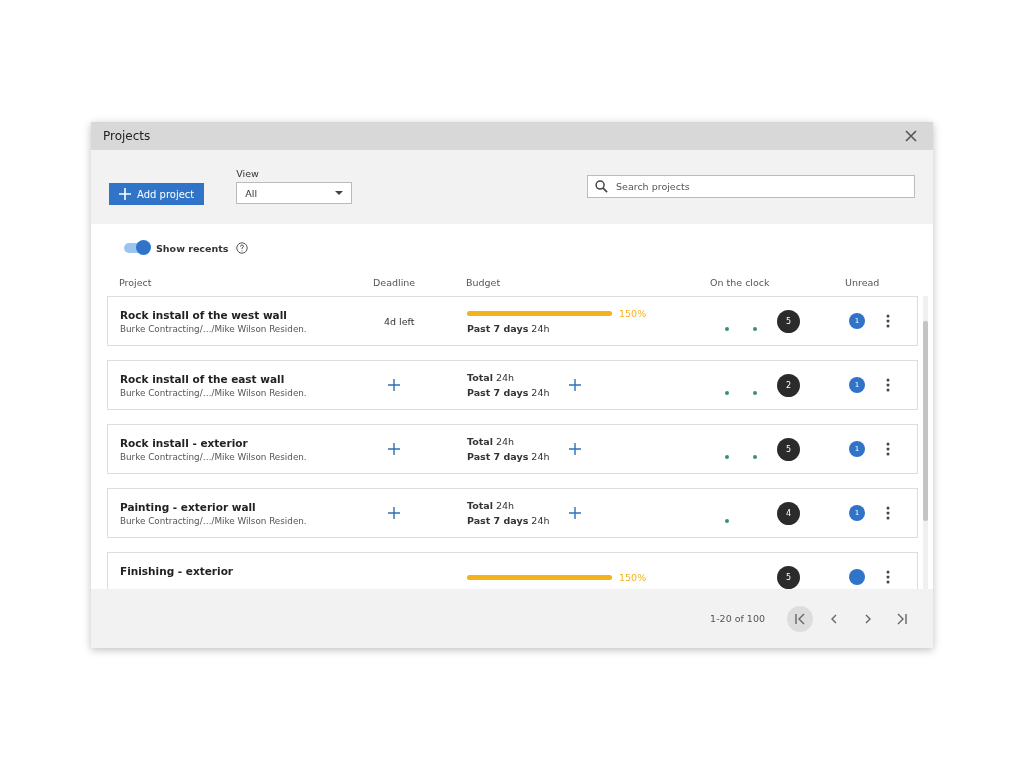 The width and height of the screenshot is (1024, 768). I want to click on clock-count-badge: 2, so click(788, 385).